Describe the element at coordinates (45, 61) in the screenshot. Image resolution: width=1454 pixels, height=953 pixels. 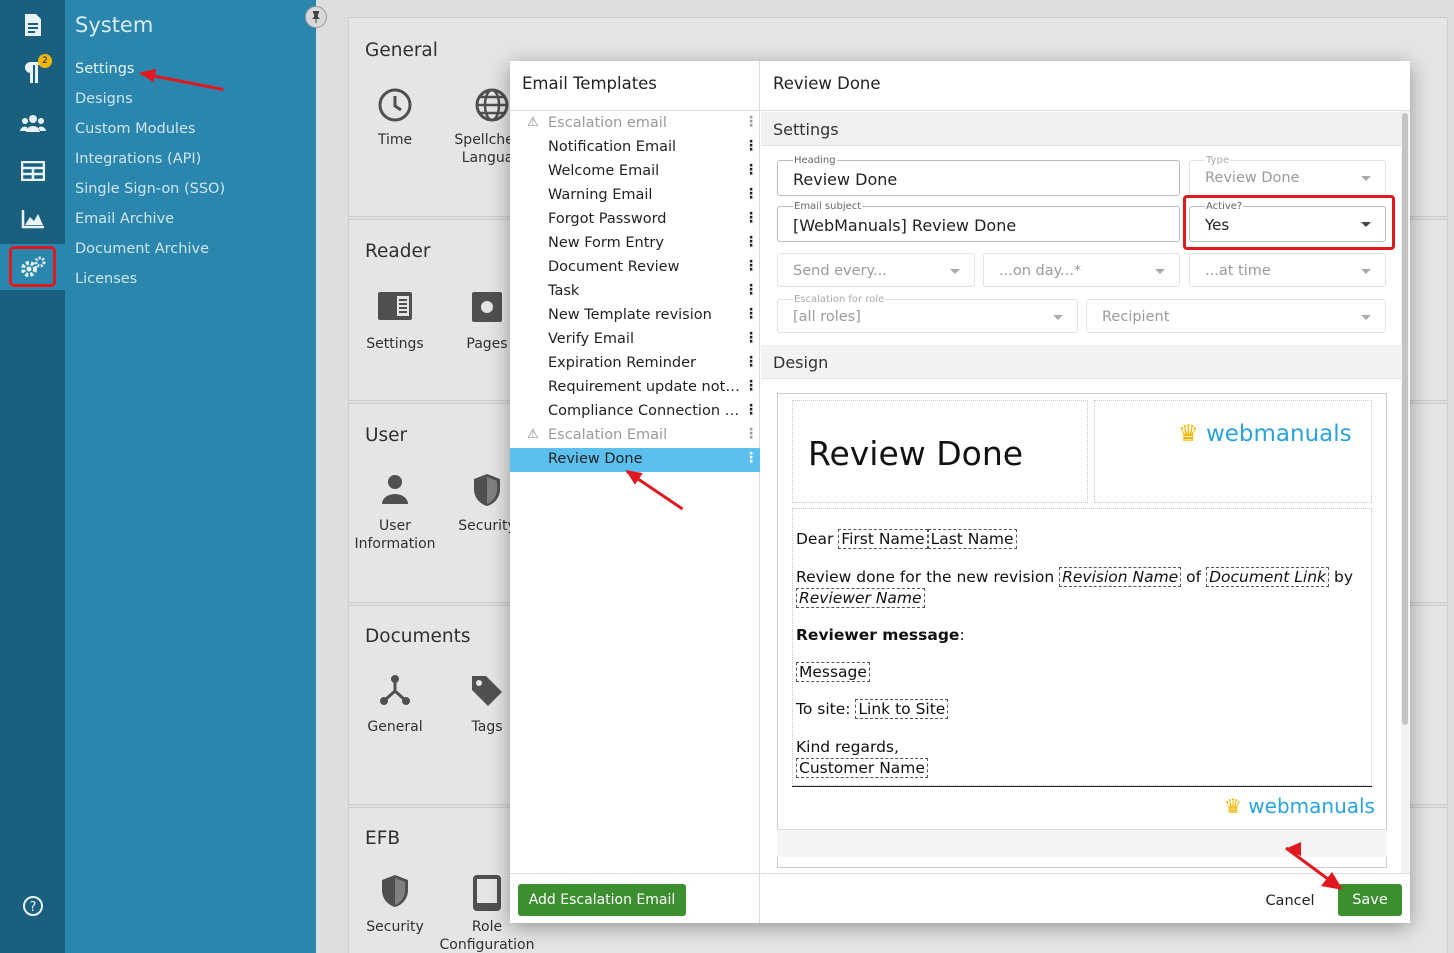
I see `notification-badge: 2` at that location.